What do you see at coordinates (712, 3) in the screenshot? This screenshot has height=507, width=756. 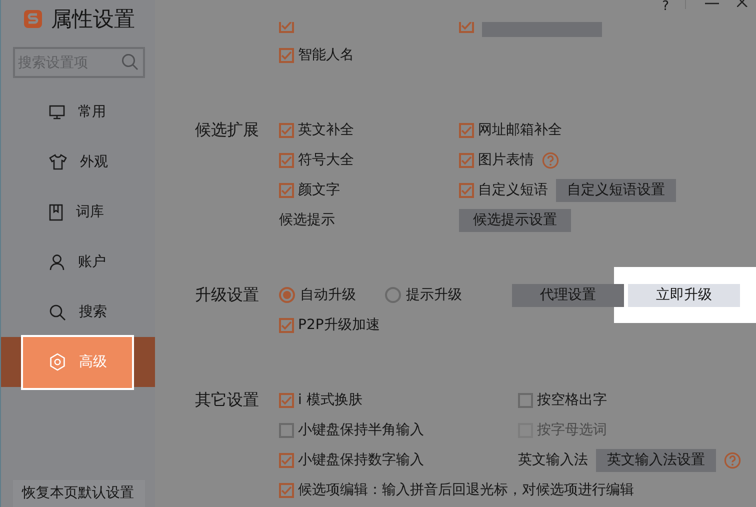 I see `minimize-icon` at bounding box center [712, 3].